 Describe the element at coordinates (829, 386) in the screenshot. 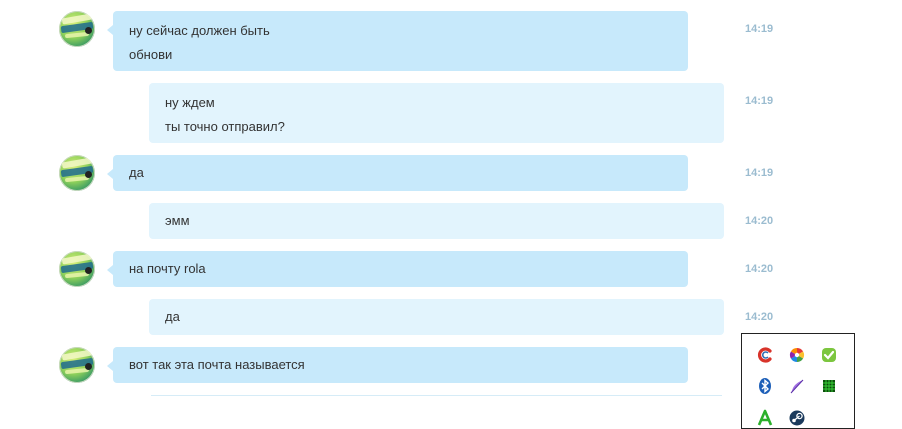

I see `green-grid-icon` at that location.